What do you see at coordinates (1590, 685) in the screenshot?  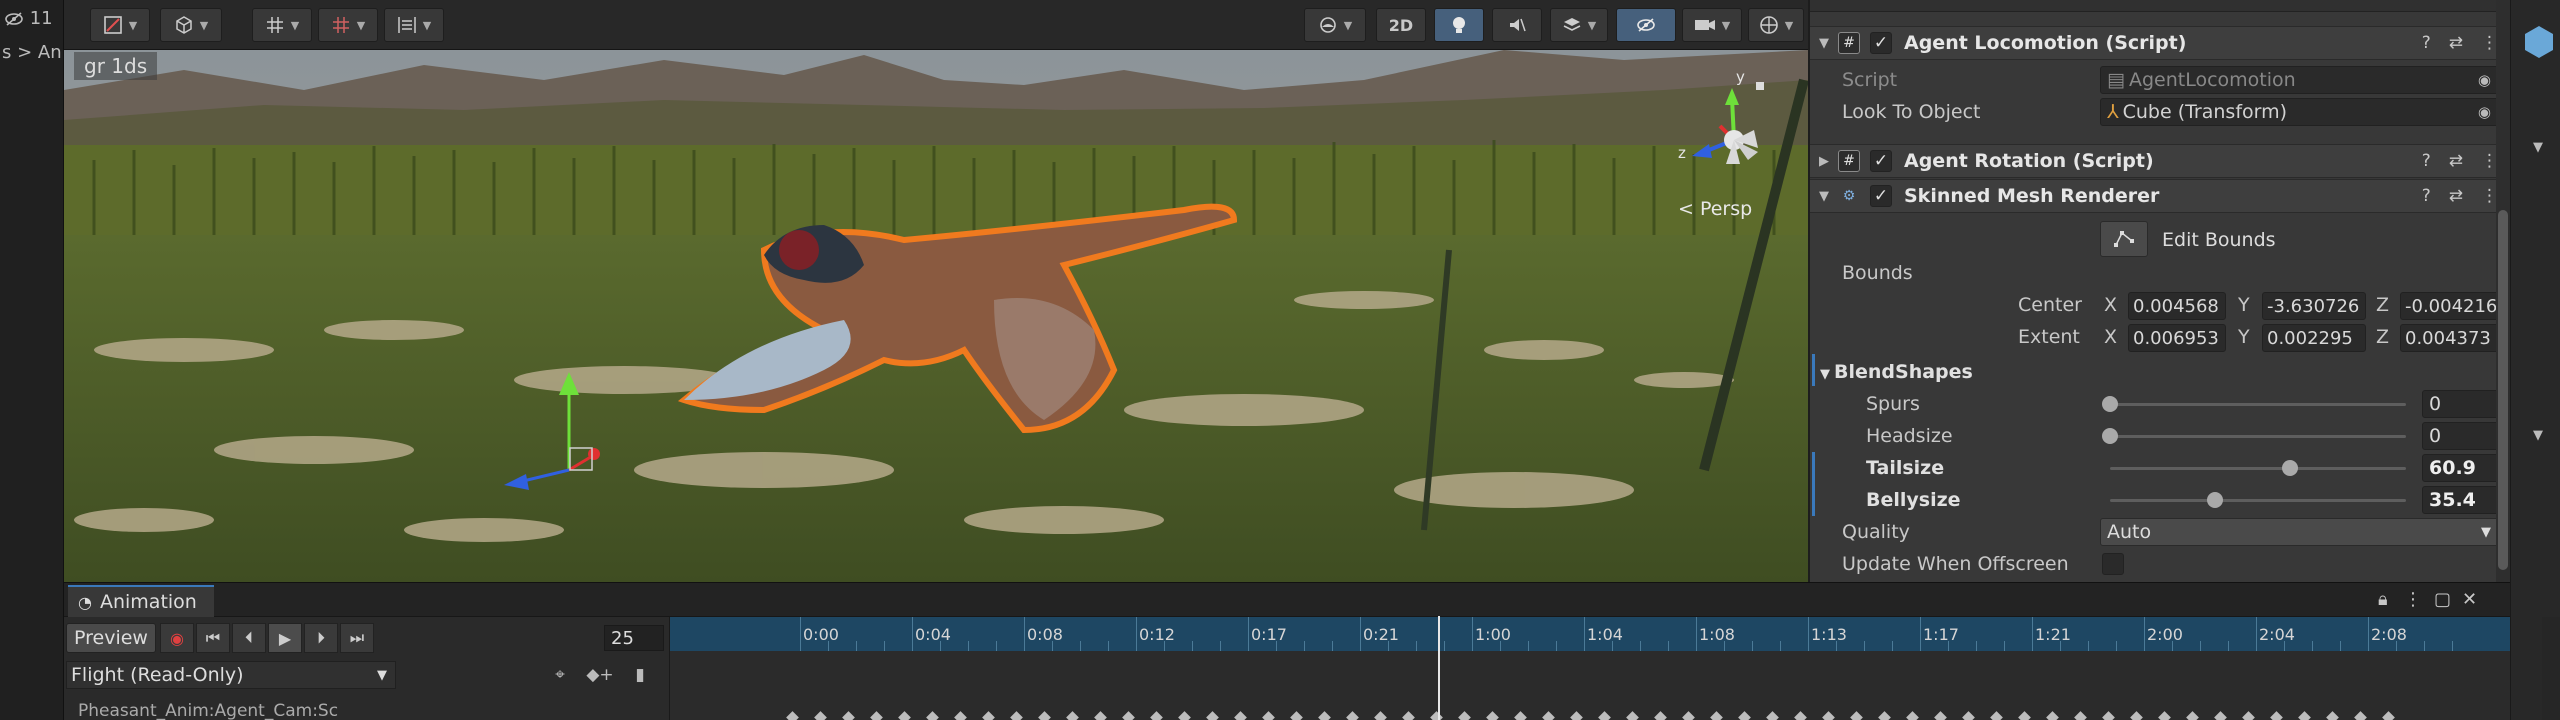 I see `dopesheet-summary` at bounding box center [1590, 685].